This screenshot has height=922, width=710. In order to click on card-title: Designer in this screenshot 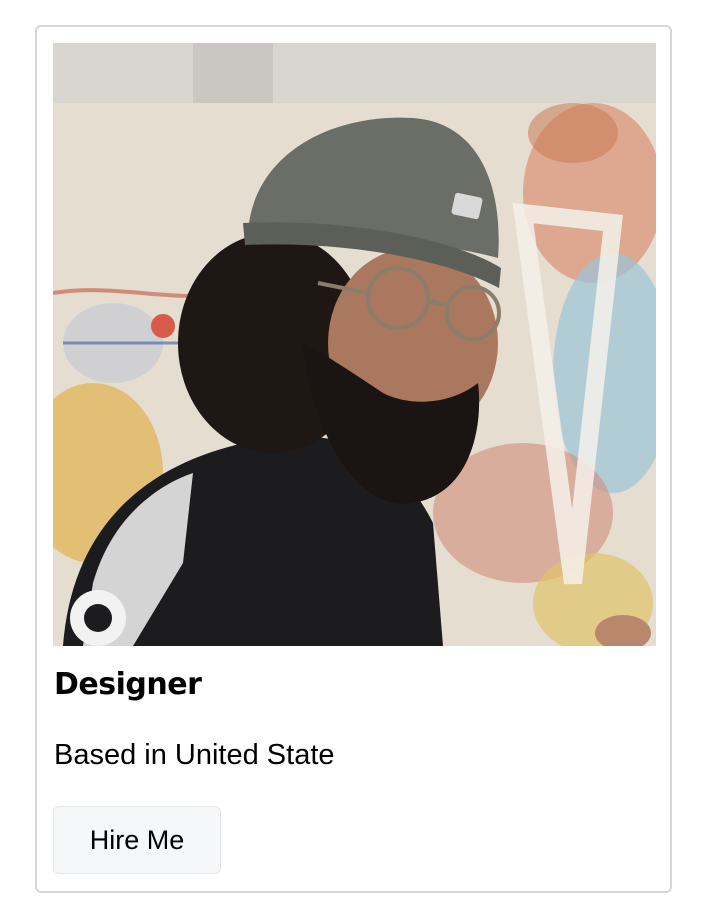, I will do `click(128, 684)`.